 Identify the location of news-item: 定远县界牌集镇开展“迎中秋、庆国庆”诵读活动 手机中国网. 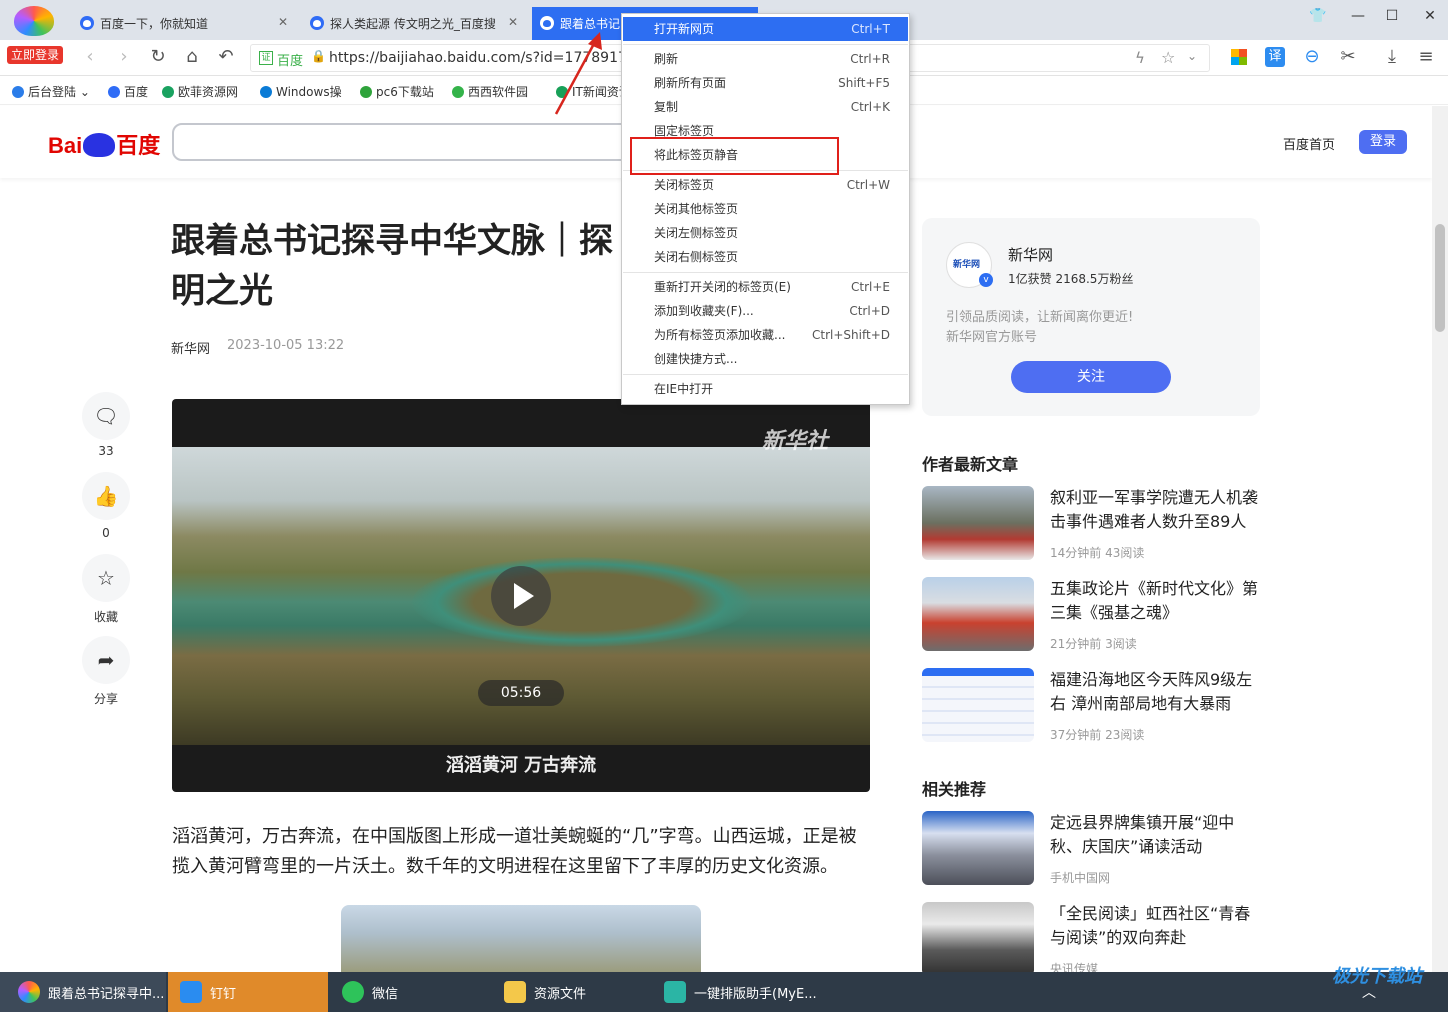
(1092, 851).